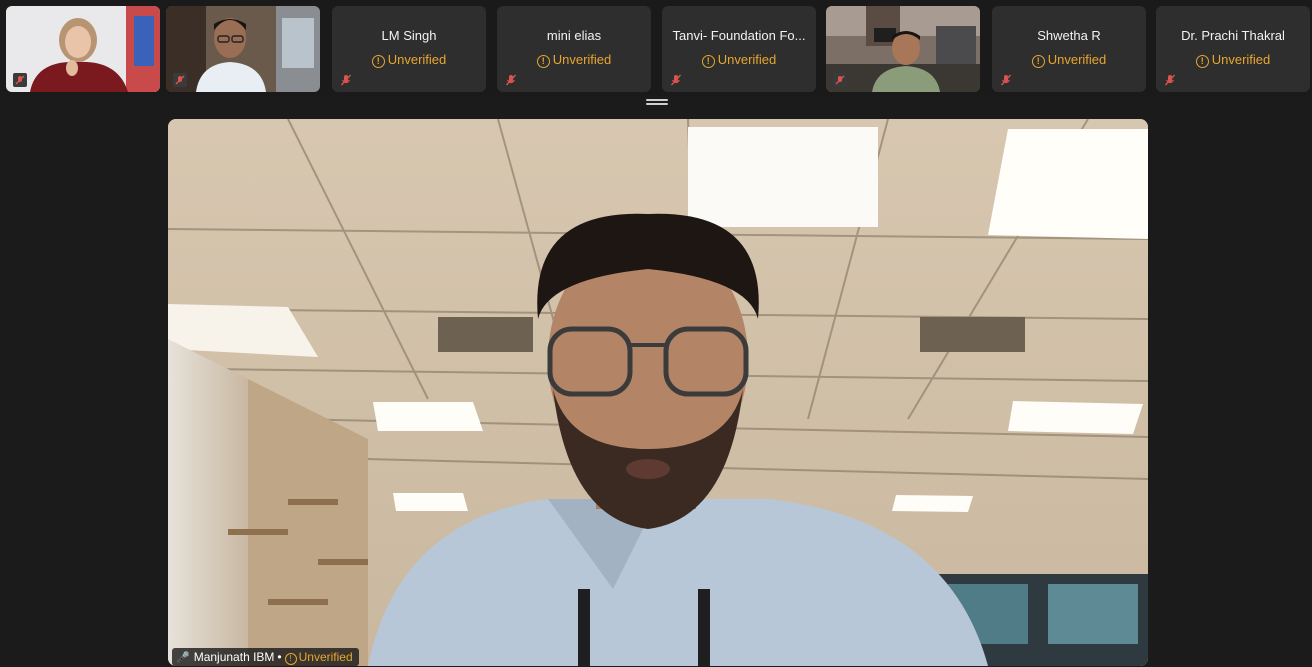 The image size is (1312, 667). I want to click on participant-name: Shwetha R, so click(1069, 35).